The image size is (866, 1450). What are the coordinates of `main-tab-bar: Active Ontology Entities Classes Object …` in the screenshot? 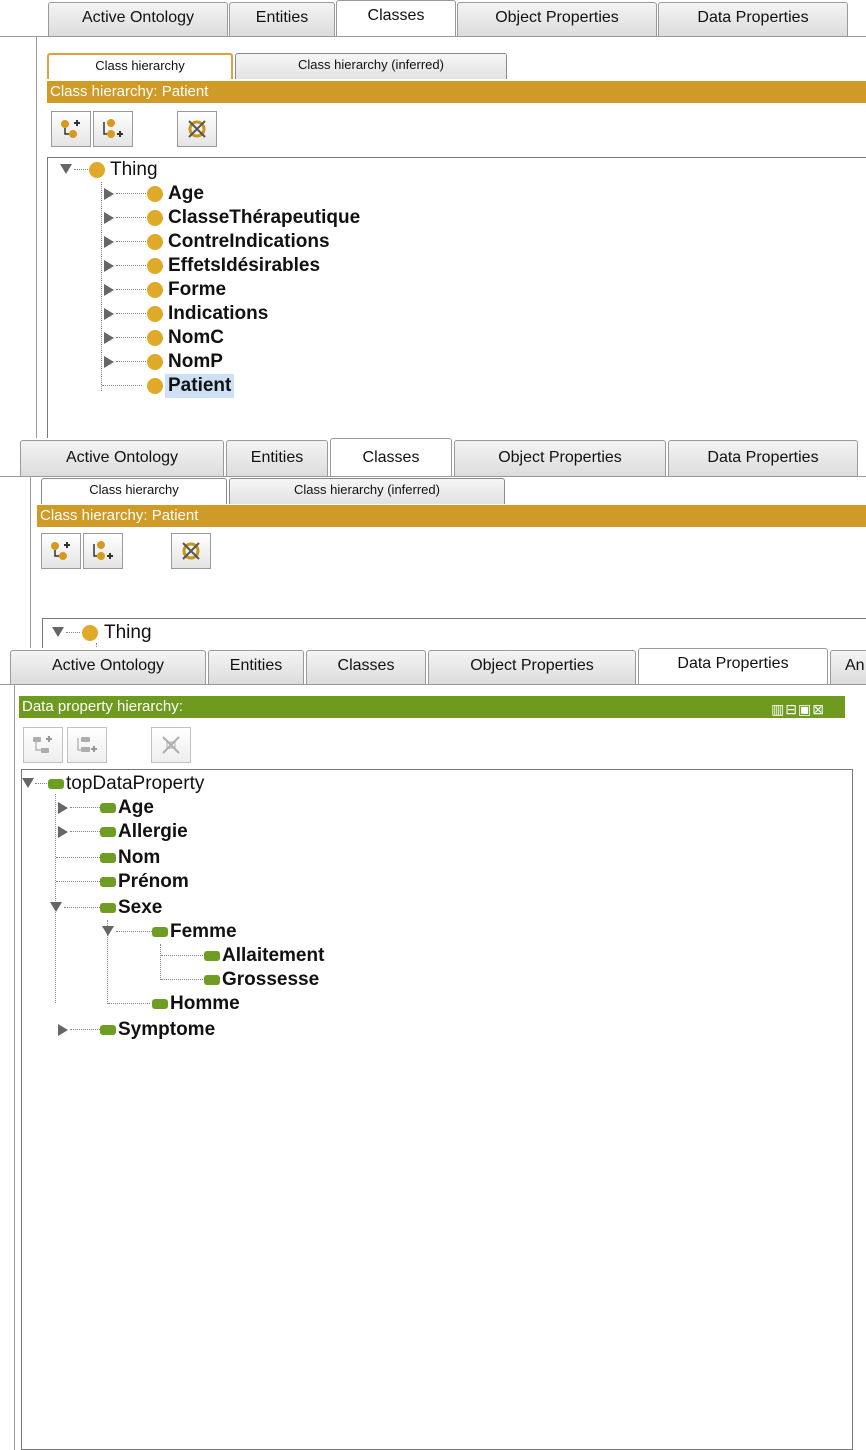 It's located at (433, 666).